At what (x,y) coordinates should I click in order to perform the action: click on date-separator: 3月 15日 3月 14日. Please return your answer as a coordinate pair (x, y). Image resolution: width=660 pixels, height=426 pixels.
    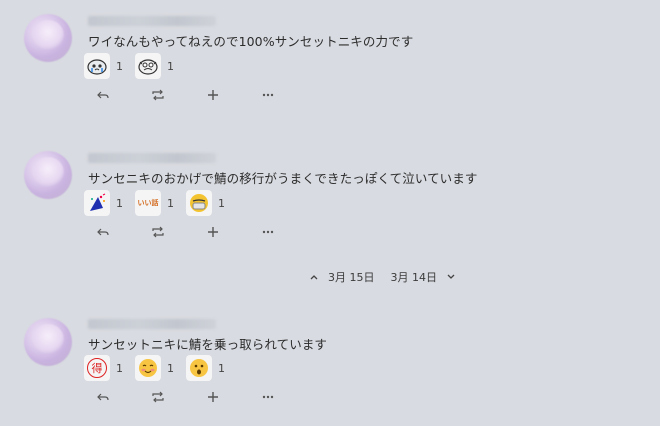
    Looking at the image, I should click on (382, 277).